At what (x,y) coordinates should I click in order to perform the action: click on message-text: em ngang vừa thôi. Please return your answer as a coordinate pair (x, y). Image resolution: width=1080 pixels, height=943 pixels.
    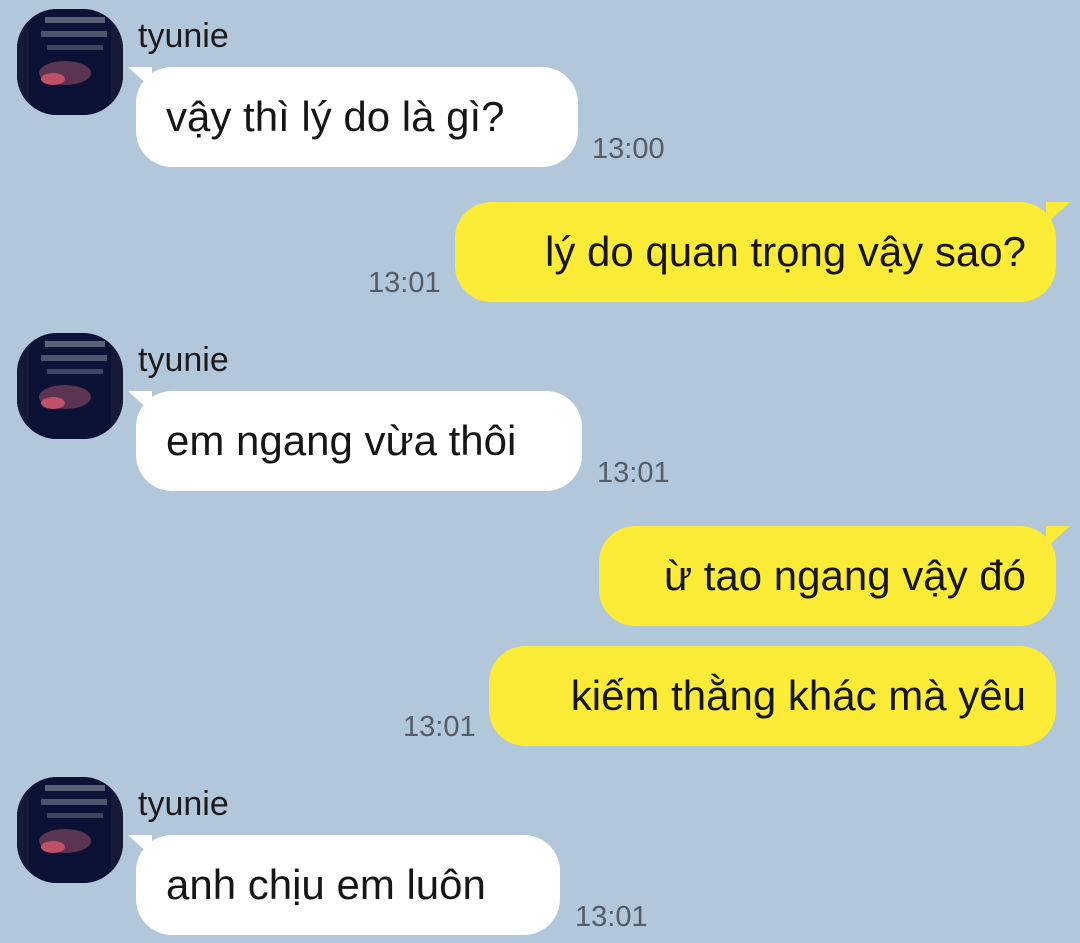
    Looking at the image, I should click on (341, 440).